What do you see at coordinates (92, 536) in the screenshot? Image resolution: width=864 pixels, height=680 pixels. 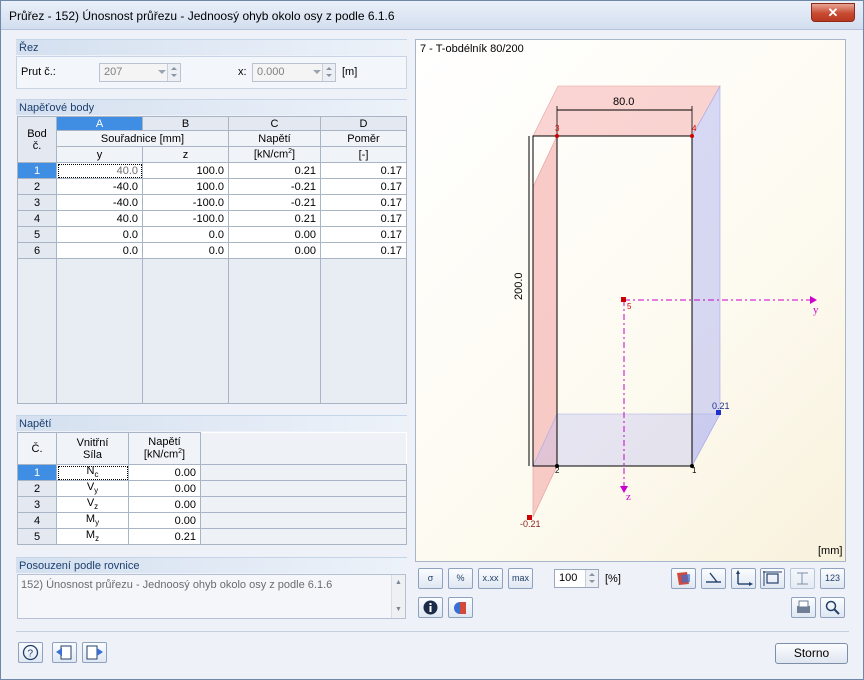 I see `cell-force: Mz` at bounding box center [92, 536].